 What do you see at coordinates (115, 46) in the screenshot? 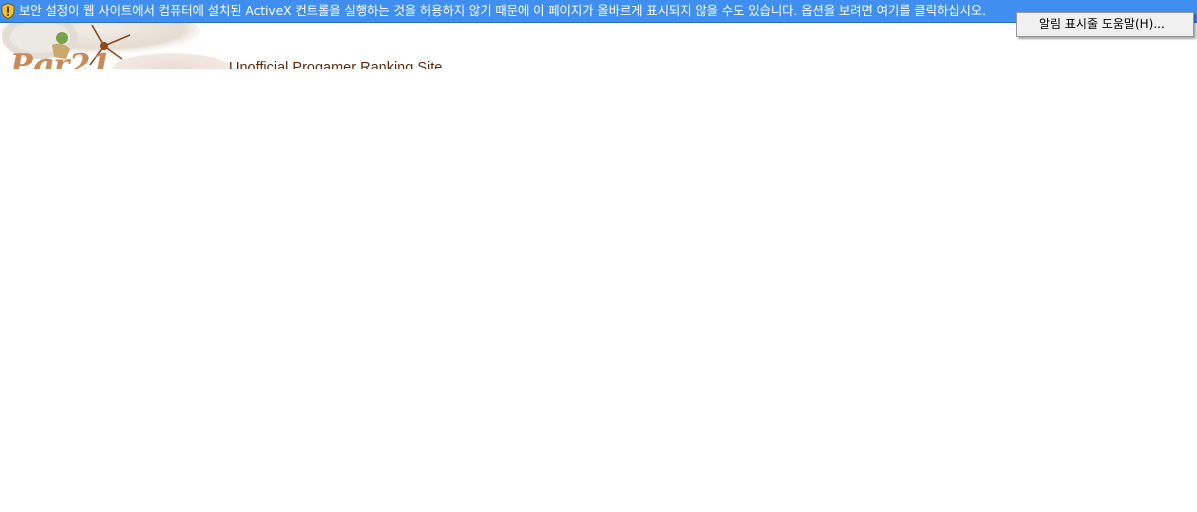
I see `site-logo: Pgr21` at bounding box center [115, 46].